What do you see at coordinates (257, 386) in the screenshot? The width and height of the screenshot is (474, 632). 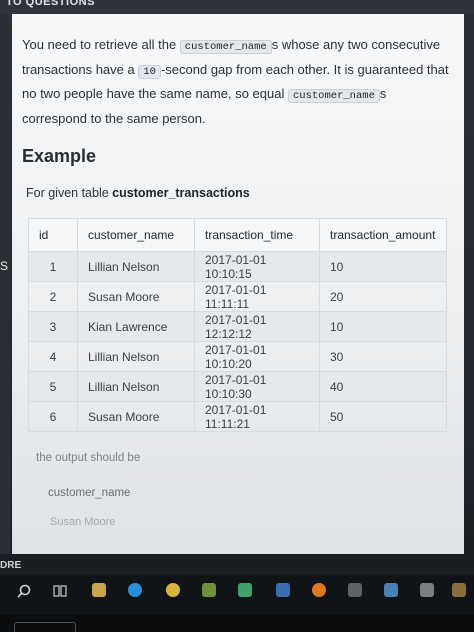 I see `cell-time: 2017-01-01 10:10:30` at bounding box center [257, 386].